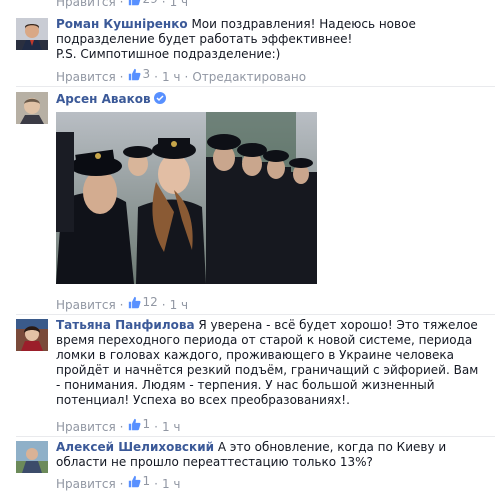  I want to click on author-name: Роман Кушніренко, so click(122, 24).